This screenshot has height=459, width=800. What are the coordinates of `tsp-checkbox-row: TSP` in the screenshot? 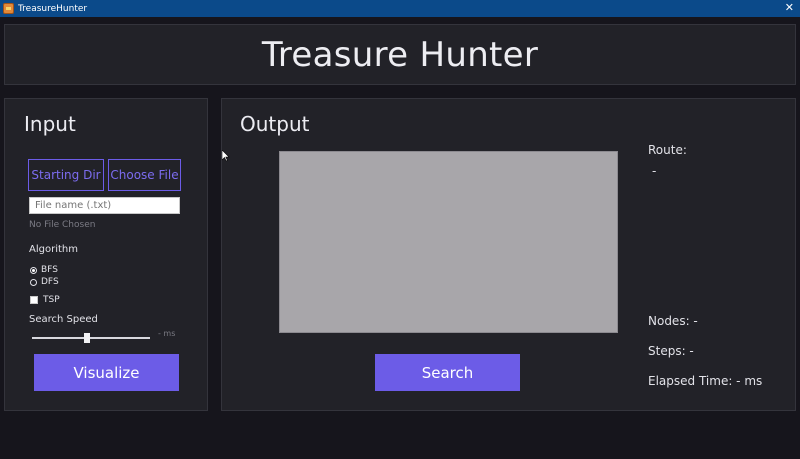 It's located at (45, 300).